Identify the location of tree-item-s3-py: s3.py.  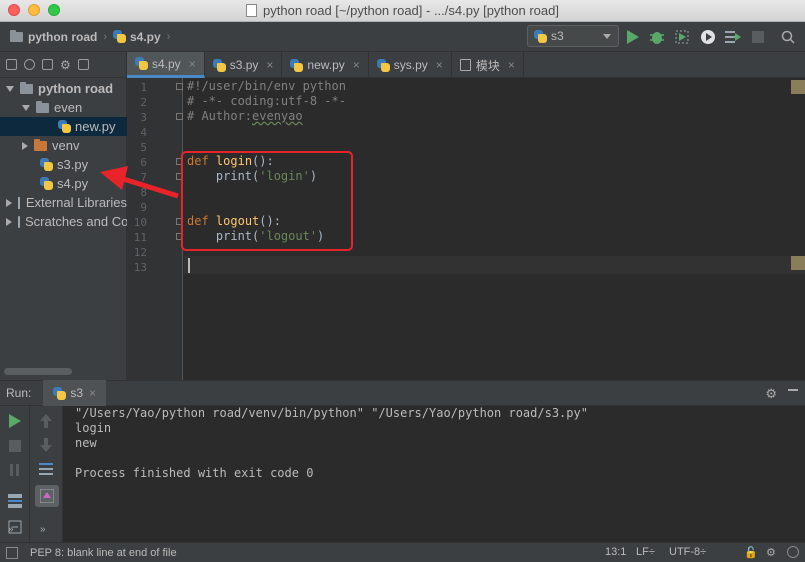
(63, 164).